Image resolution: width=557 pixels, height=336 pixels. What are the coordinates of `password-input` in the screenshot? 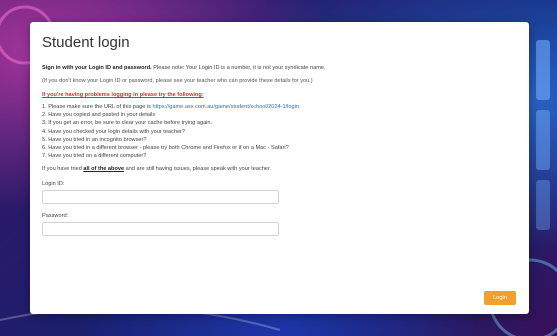 It's located at (160, 229).